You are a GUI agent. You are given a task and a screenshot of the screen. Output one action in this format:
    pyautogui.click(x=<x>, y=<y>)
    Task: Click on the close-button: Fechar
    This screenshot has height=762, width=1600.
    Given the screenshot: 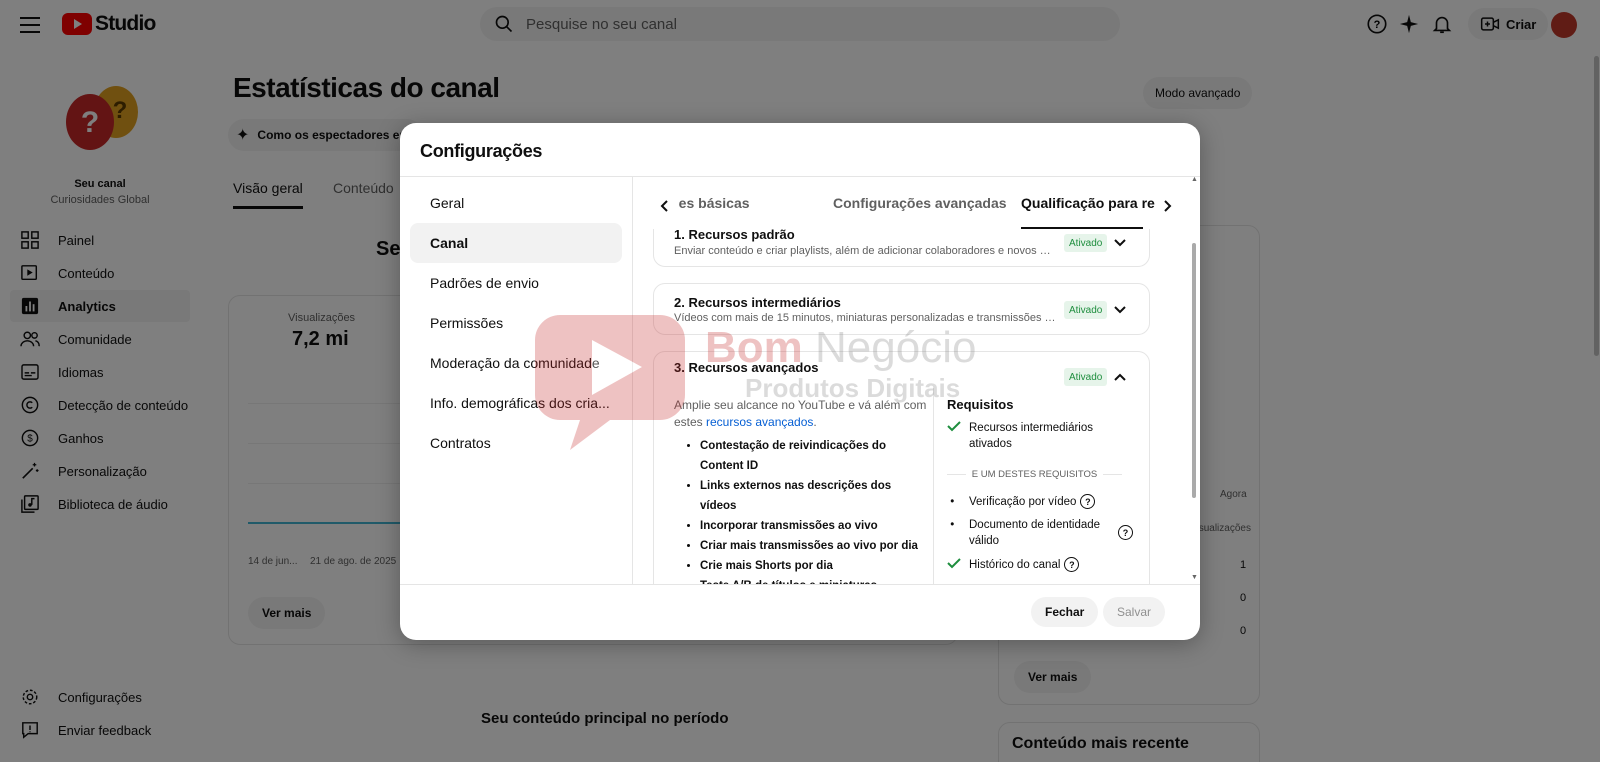 What is the action you would take?
    pyautogui.click(x=1065, y=612)
    